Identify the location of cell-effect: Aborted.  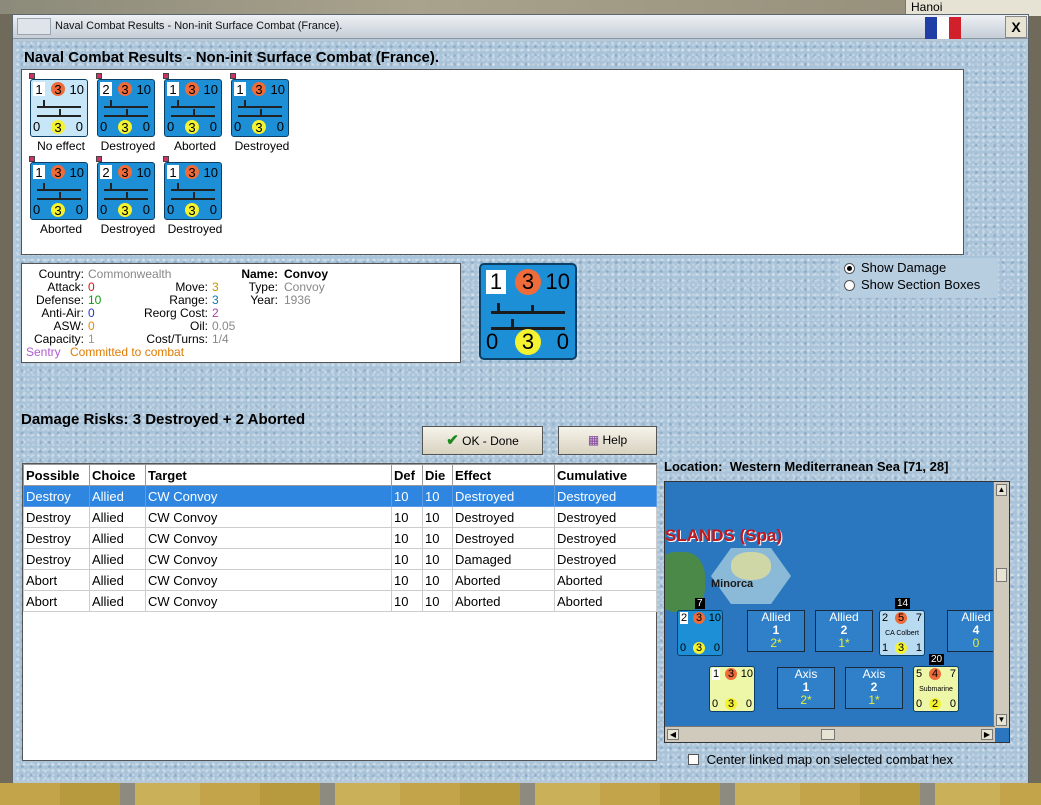
(503, 580).